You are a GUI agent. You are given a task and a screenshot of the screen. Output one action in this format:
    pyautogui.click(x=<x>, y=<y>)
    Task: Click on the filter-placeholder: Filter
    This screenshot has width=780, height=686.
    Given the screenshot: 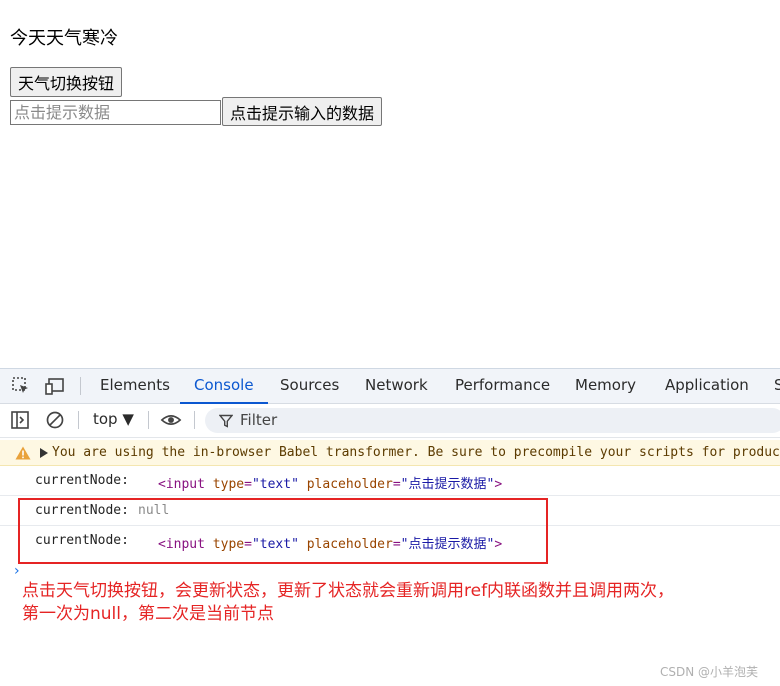 What is the action you would take?
    pyautogui.click(x=259, y=420)
    